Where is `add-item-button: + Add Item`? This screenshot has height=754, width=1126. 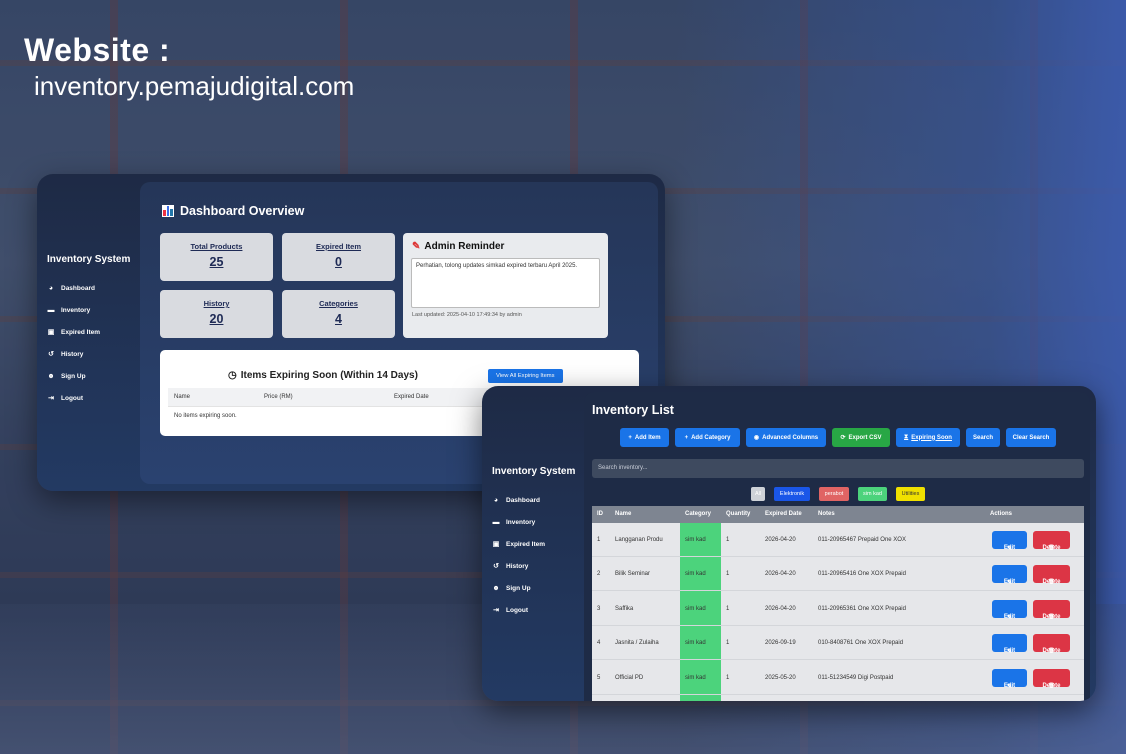
add-item-button: + Add Item is located at coordinates (644, 437).